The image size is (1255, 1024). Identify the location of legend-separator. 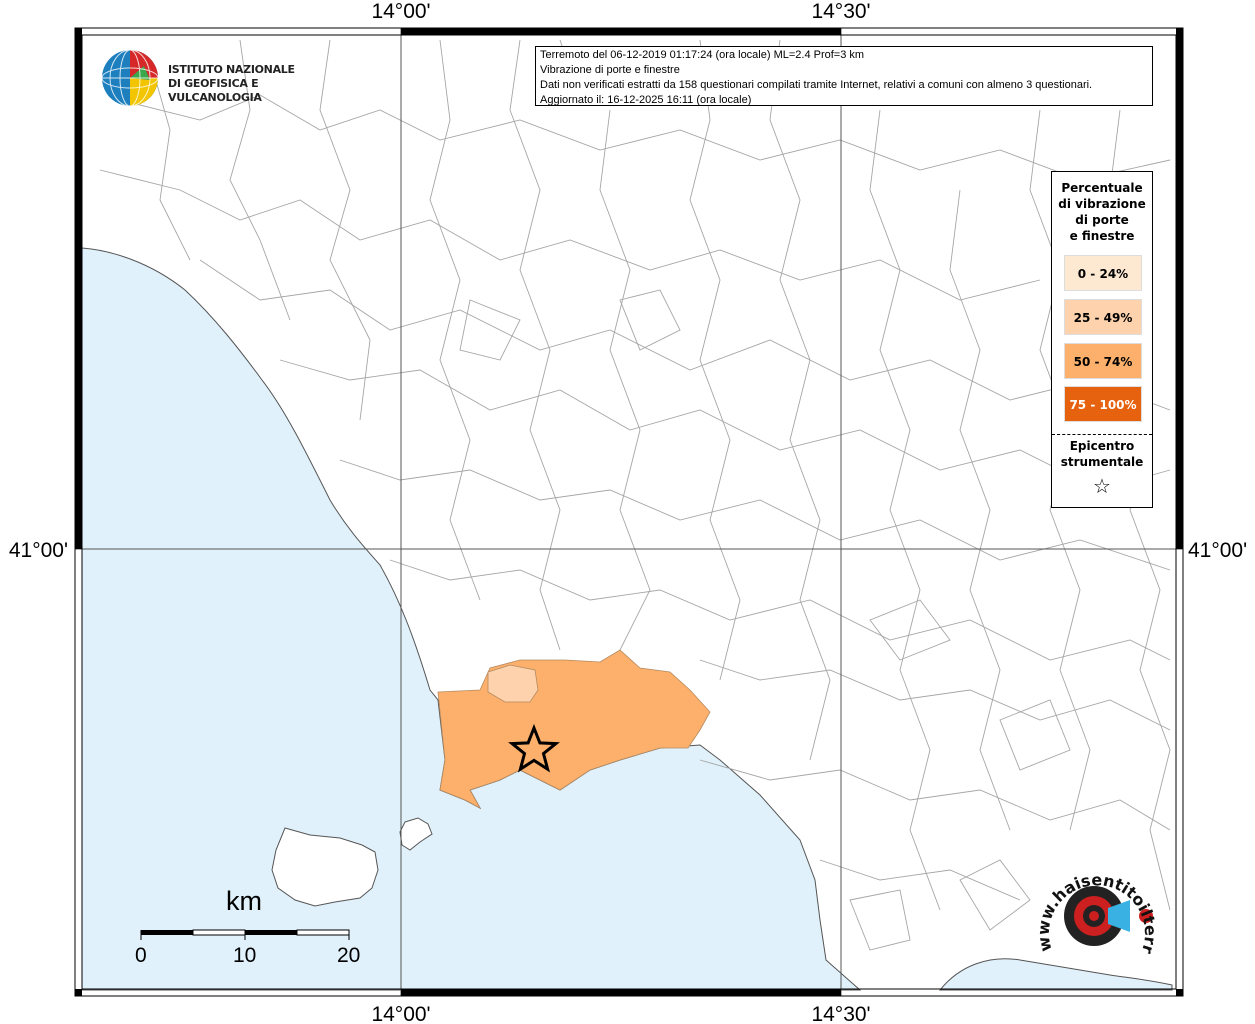
(1102, 434).